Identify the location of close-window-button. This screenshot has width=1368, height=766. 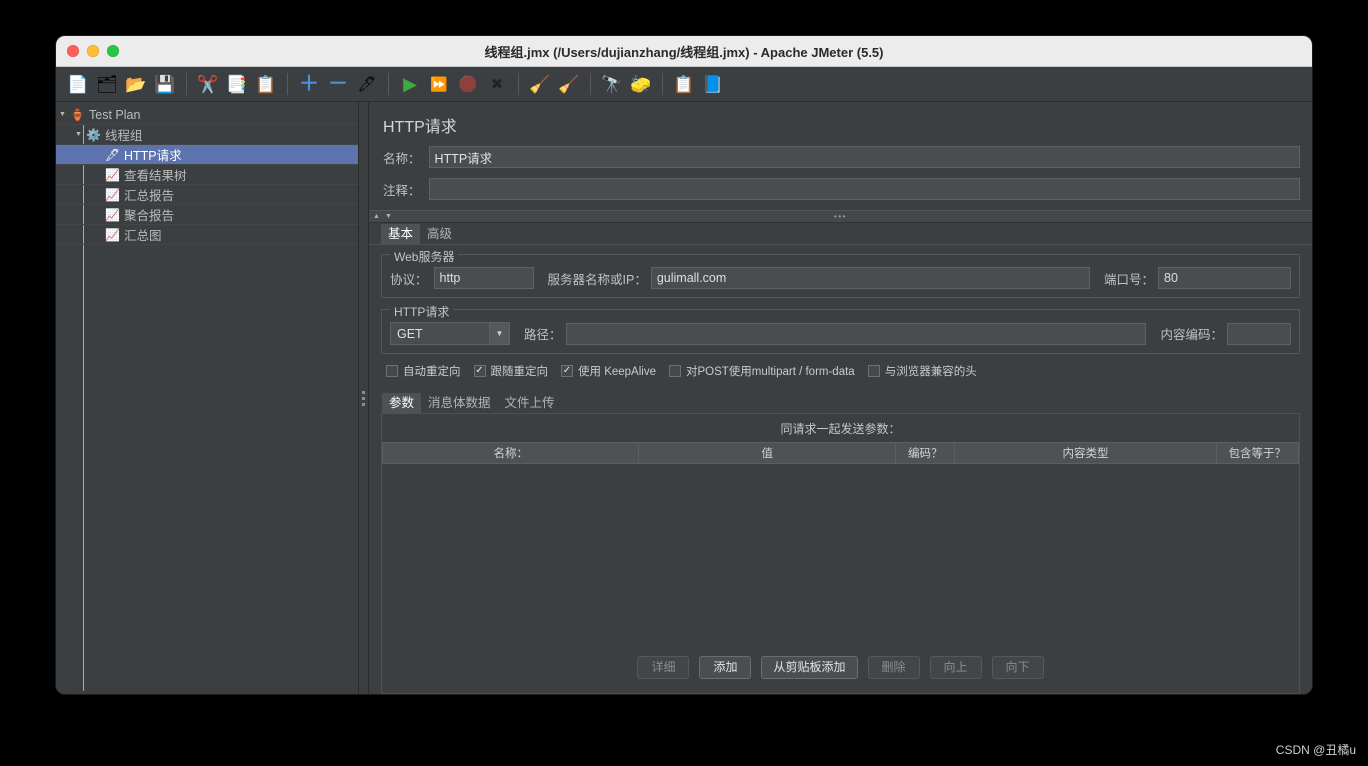
(73, 51).